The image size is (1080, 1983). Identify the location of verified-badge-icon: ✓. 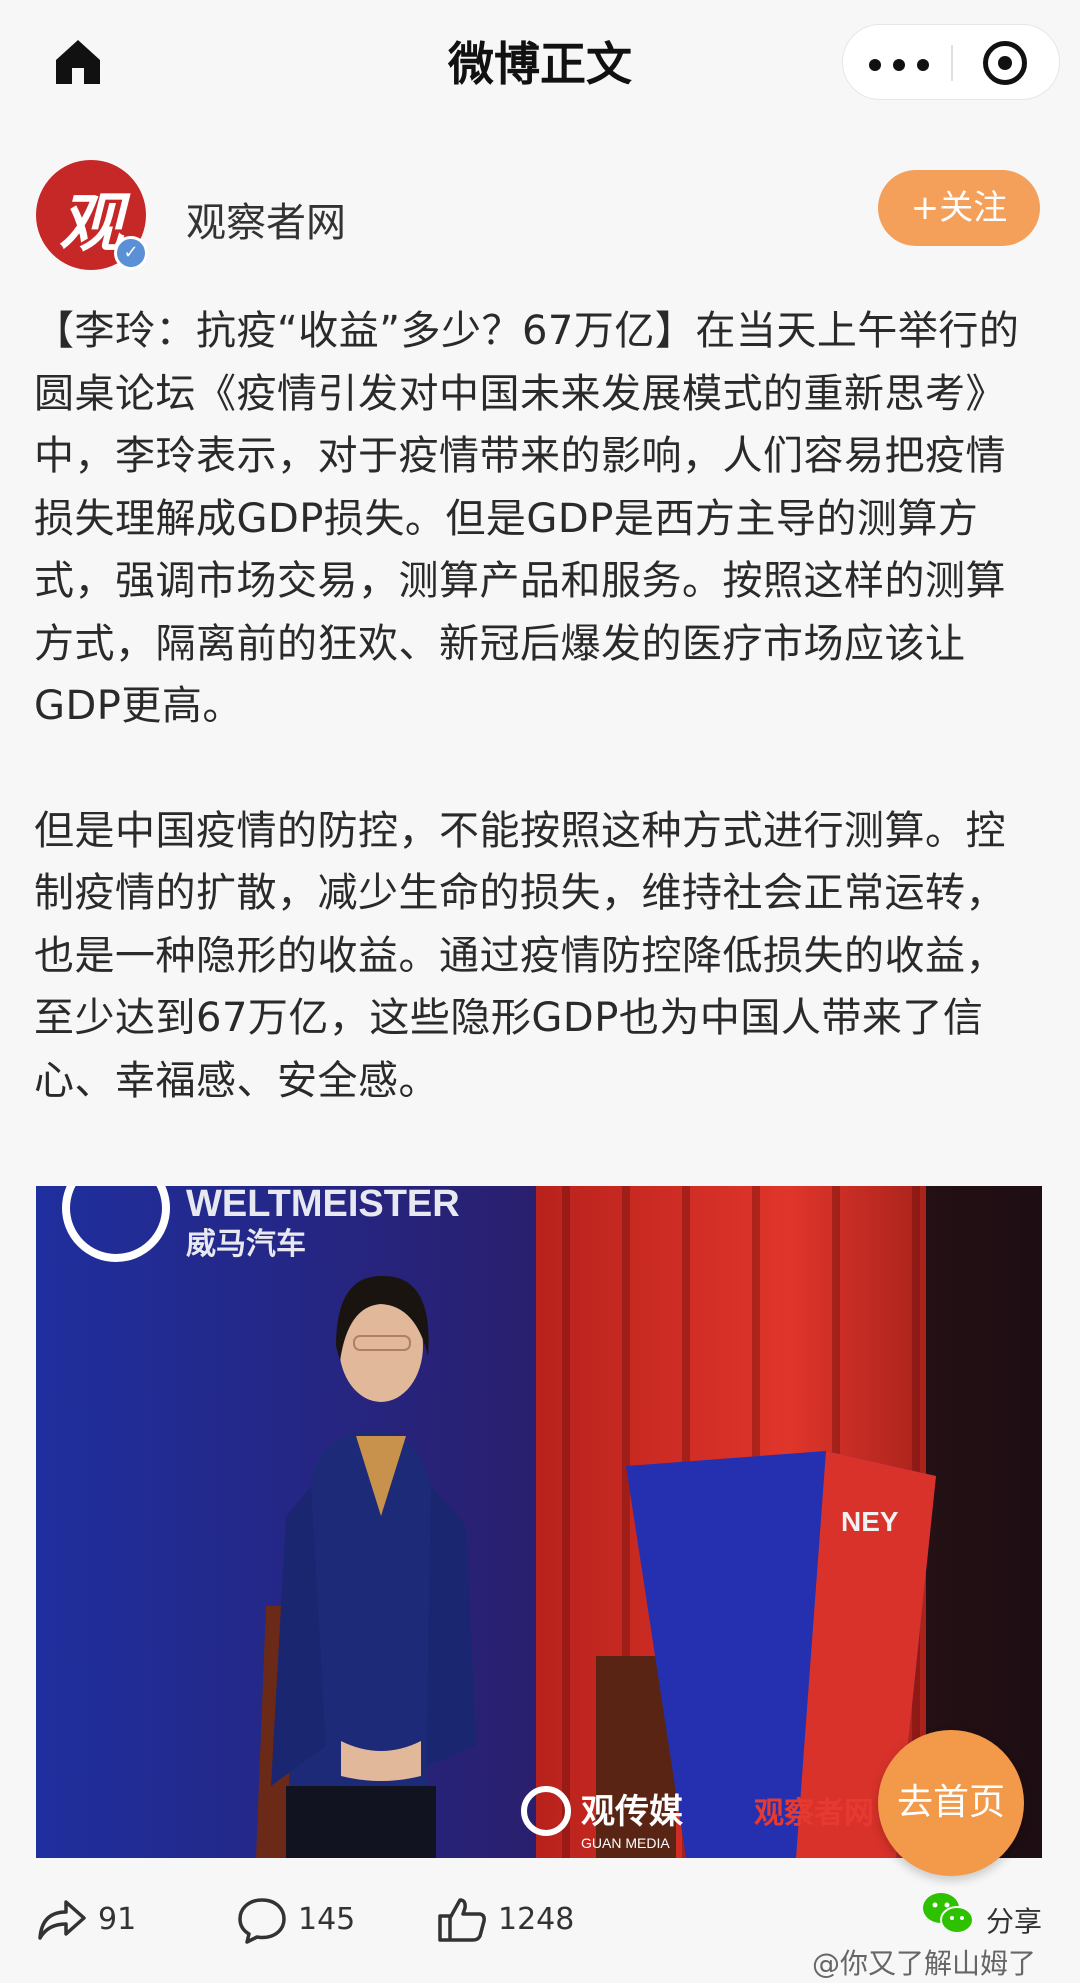
(131, 253).